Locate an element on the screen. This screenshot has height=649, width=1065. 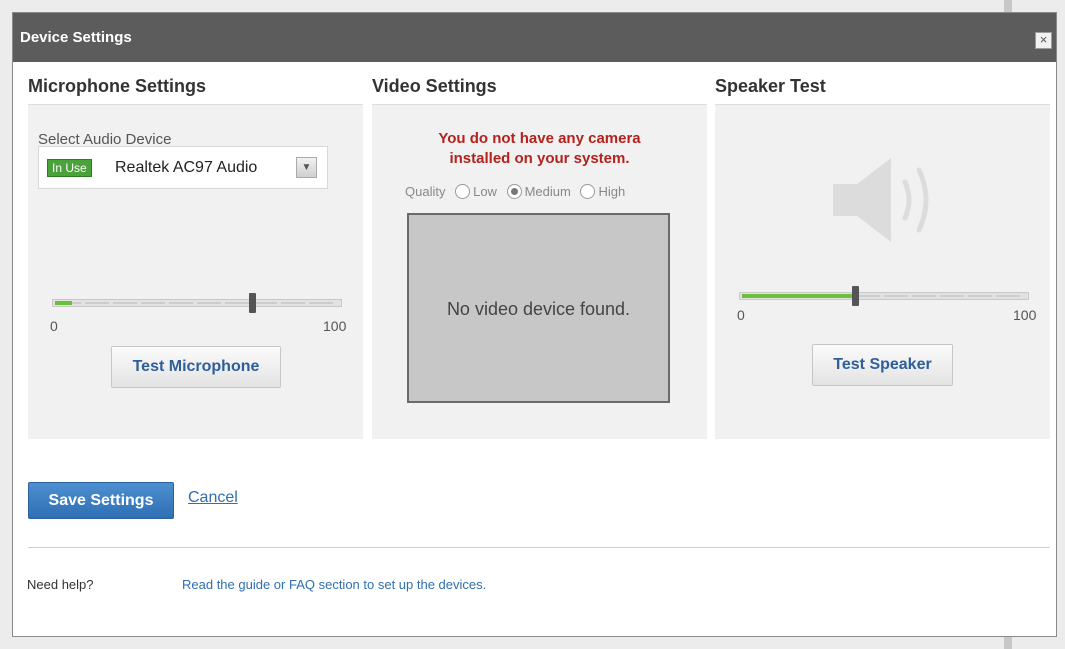
quality-medium-radio is located at coordinates (514, 192).